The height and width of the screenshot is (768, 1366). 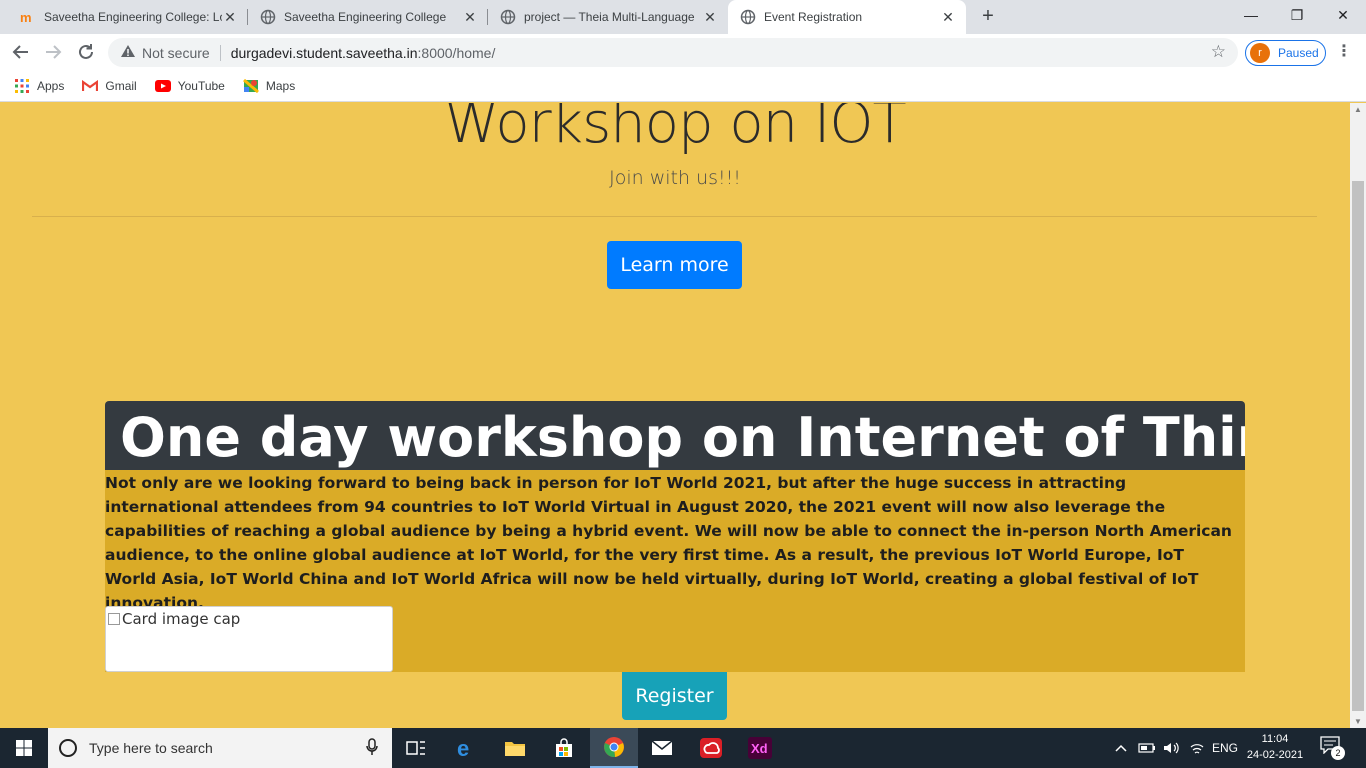 I want to click on tab-saveetha-login: m Saveetha Engineering College: Lo ✕, so click(x=128, y=17).